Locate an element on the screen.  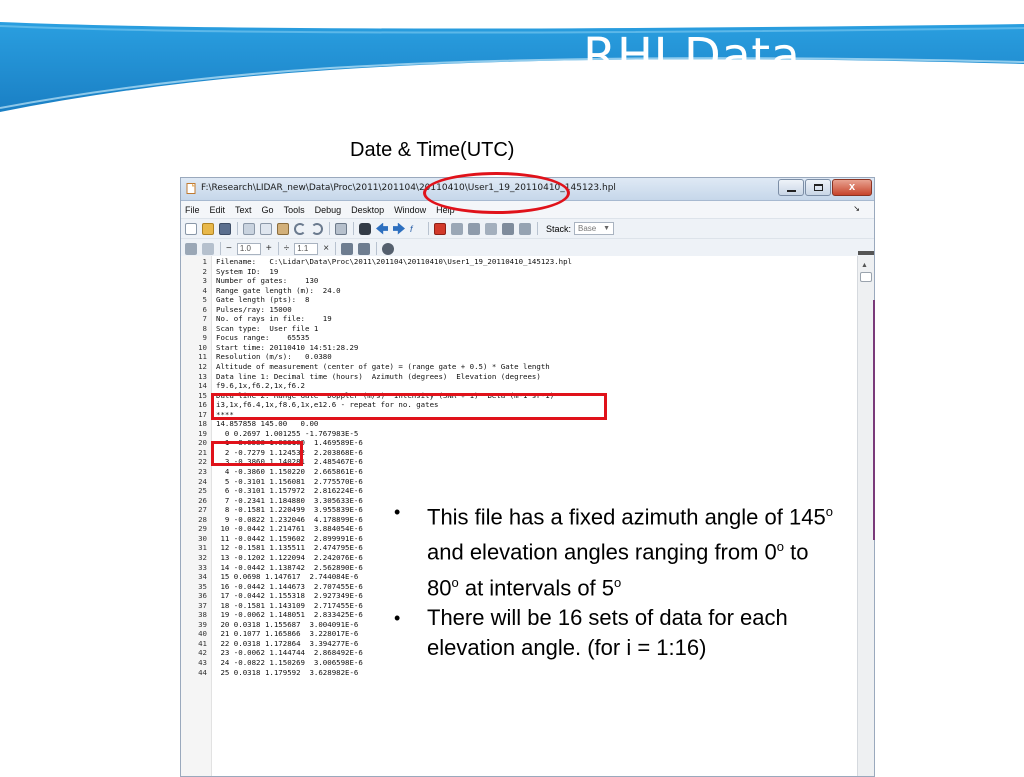
menu-go: Go is located at coordinates (268, 210).